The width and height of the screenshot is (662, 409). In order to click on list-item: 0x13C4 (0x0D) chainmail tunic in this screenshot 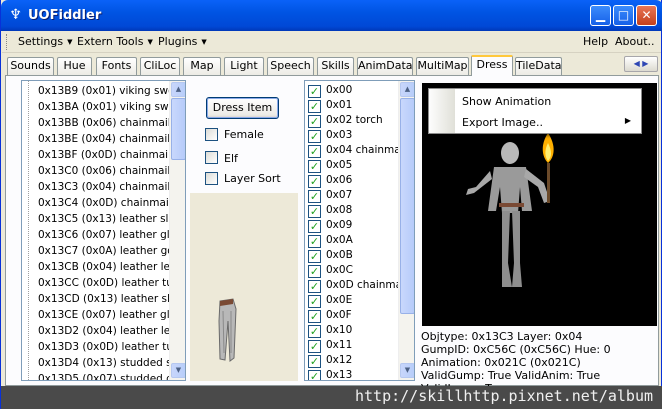, I will do `click(106, 203)`.